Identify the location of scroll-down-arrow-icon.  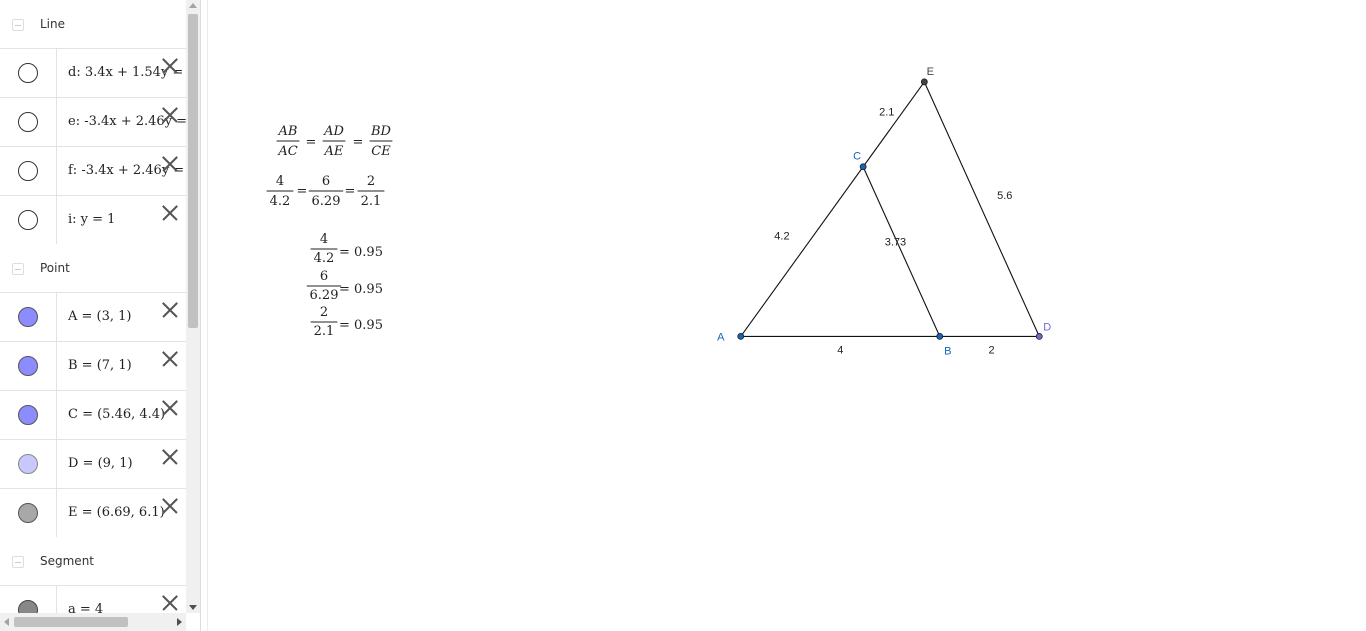
(193, 607).